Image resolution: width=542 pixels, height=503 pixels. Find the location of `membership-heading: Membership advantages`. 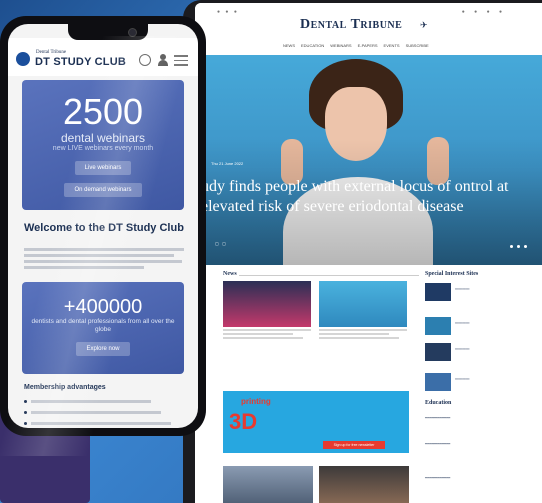

membership-heading: Membership advantages is located at coordinates (65, 387).